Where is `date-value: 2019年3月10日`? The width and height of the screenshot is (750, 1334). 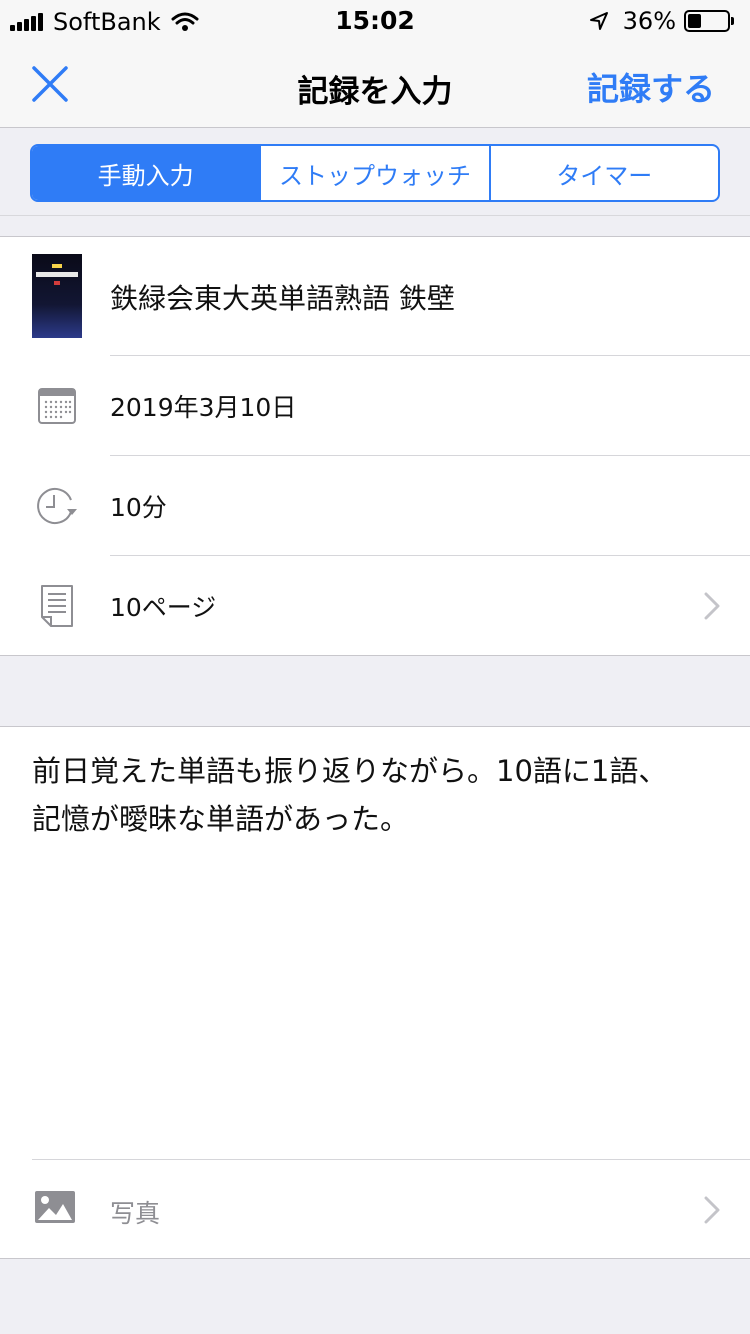
date-value: 2019年3月10日 is located at coordinates (203, 407).